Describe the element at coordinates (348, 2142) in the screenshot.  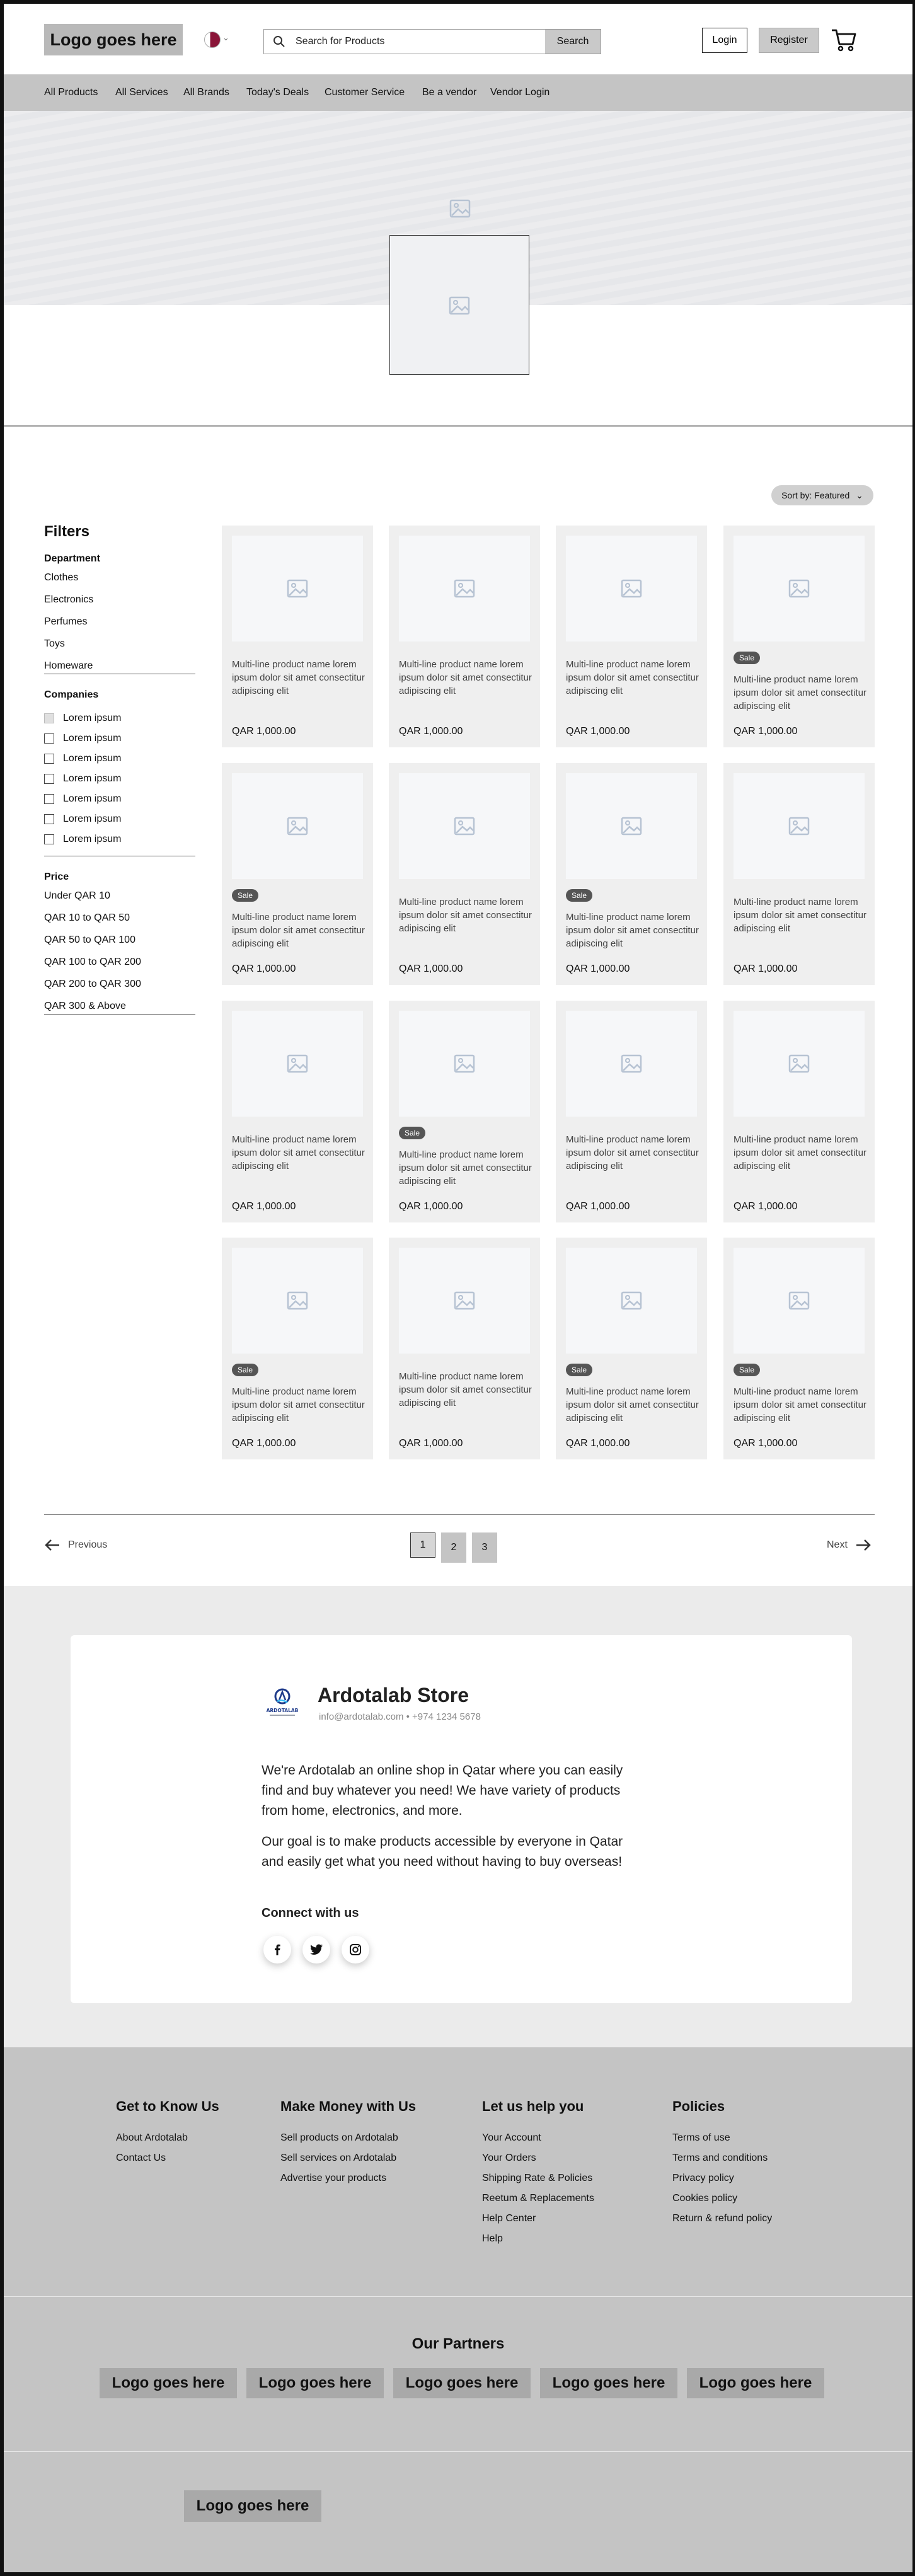
I see `footer-link: Sell products on Ardotalab` at that location.